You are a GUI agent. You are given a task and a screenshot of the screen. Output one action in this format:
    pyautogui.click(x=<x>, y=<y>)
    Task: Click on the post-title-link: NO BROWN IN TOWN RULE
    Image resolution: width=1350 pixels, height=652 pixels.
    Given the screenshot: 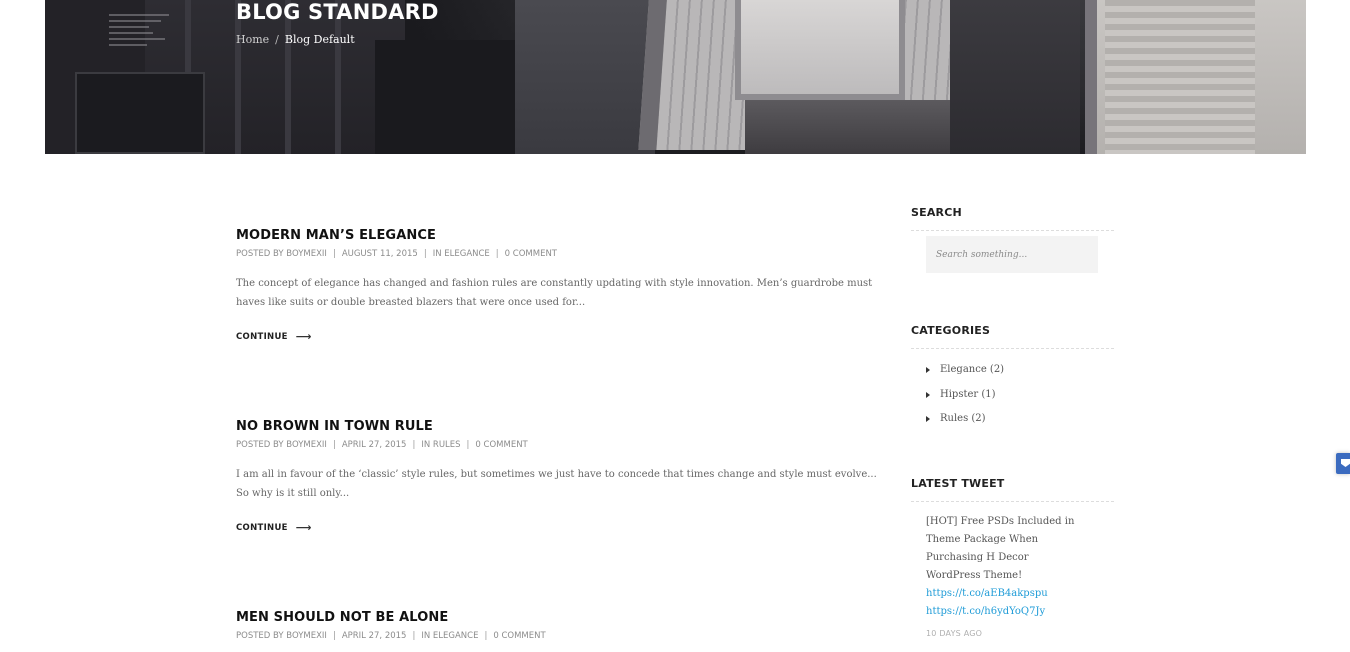 What is the action you would take?
    pyautogui.click(x=561, y=427)
    